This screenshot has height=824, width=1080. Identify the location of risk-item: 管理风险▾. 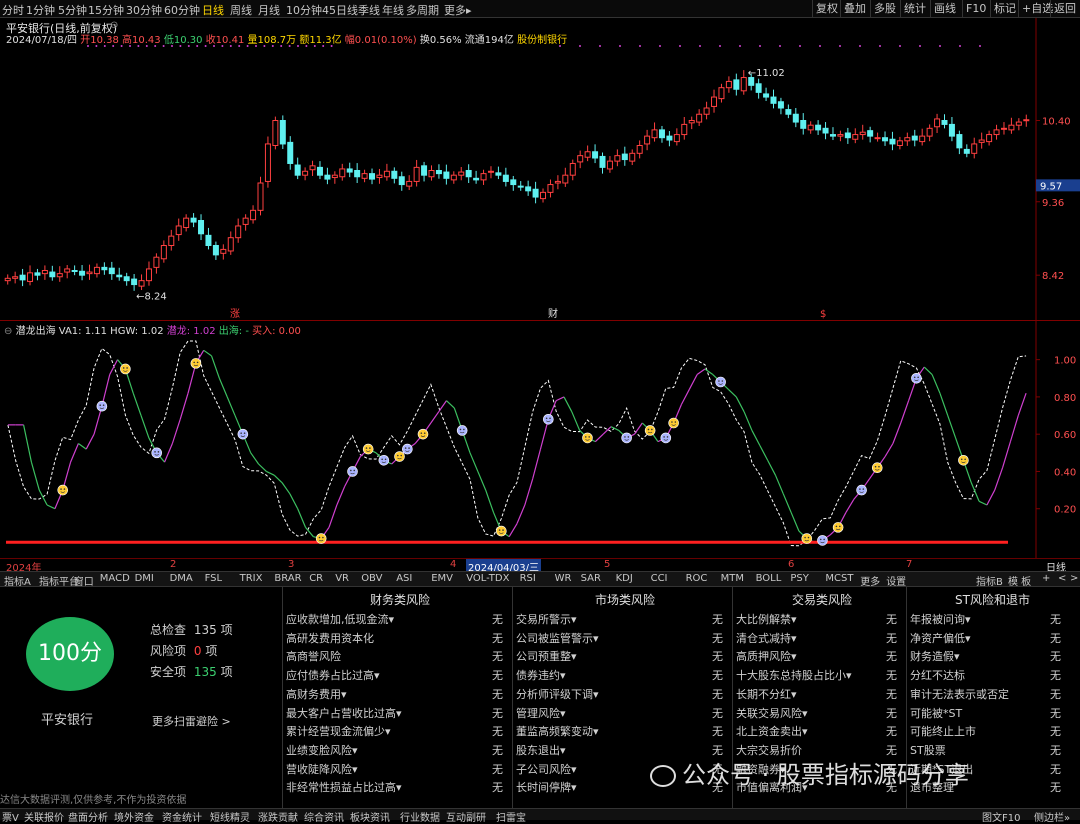
(541, 713).